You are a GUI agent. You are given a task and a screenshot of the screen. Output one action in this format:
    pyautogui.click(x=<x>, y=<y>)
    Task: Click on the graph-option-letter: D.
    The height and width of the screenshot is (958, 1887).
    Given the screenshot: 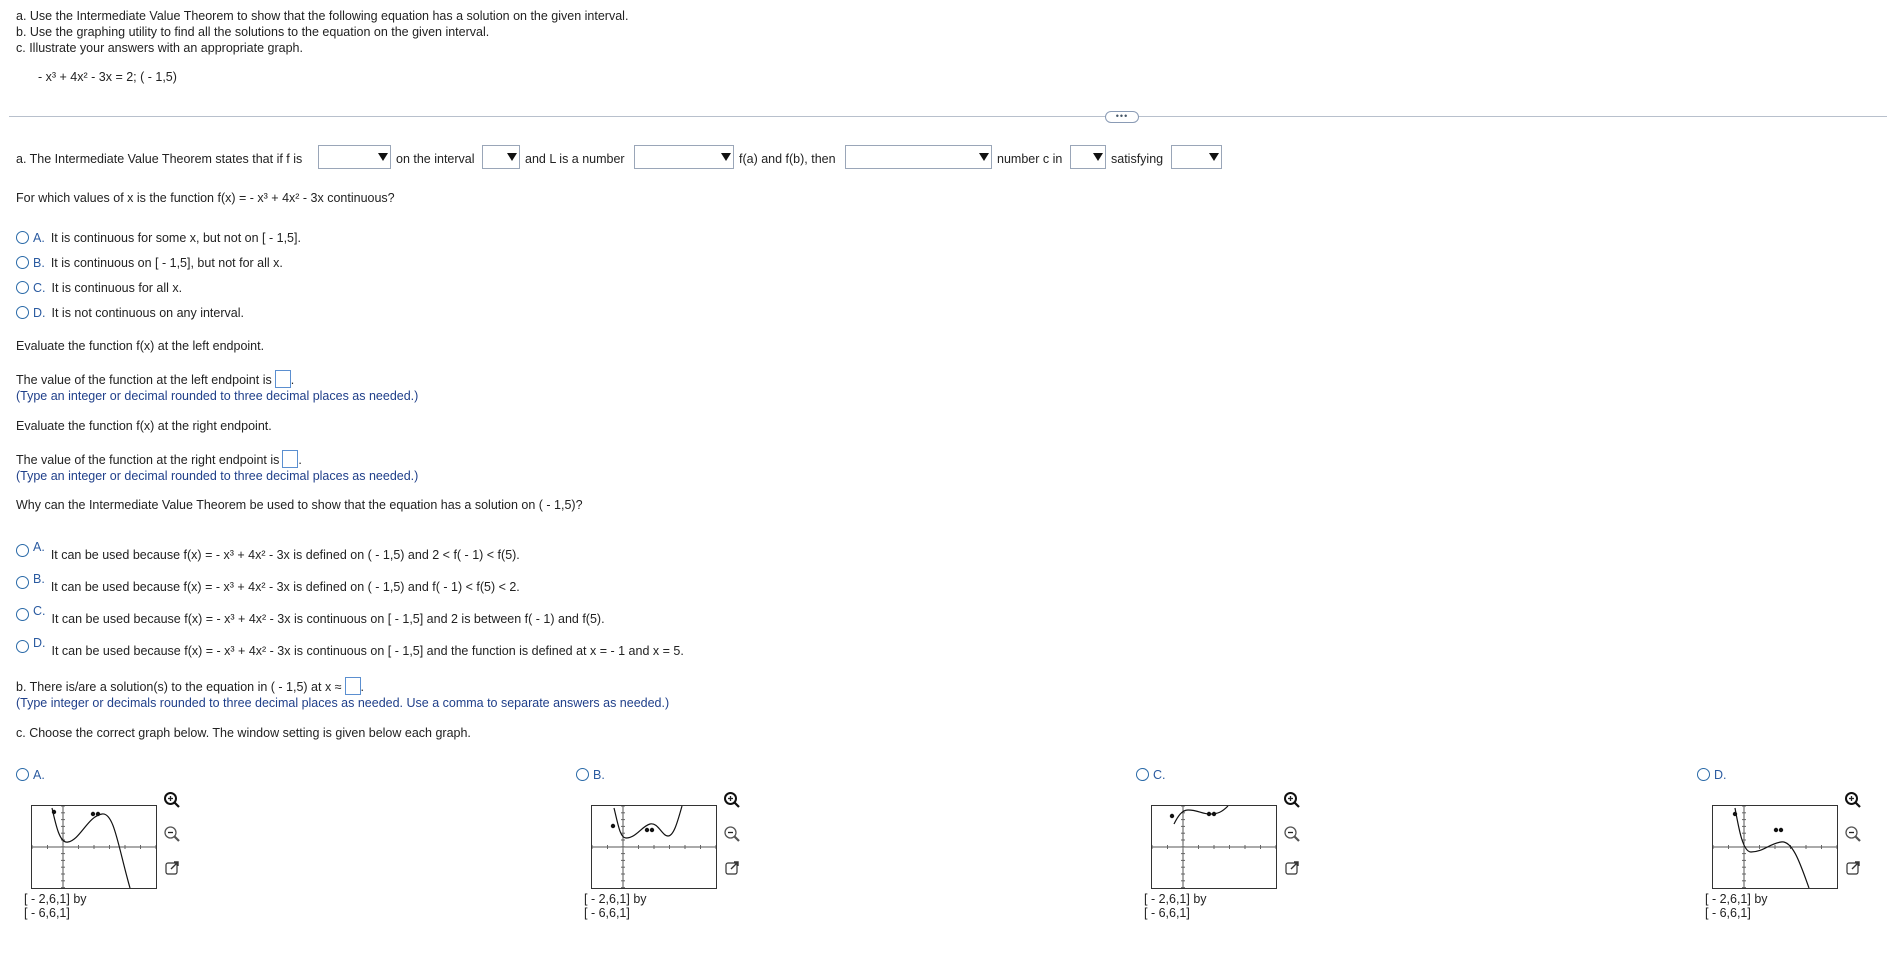 What is the action you would take?
    pyautogui.click(x=1720, y=775)
    